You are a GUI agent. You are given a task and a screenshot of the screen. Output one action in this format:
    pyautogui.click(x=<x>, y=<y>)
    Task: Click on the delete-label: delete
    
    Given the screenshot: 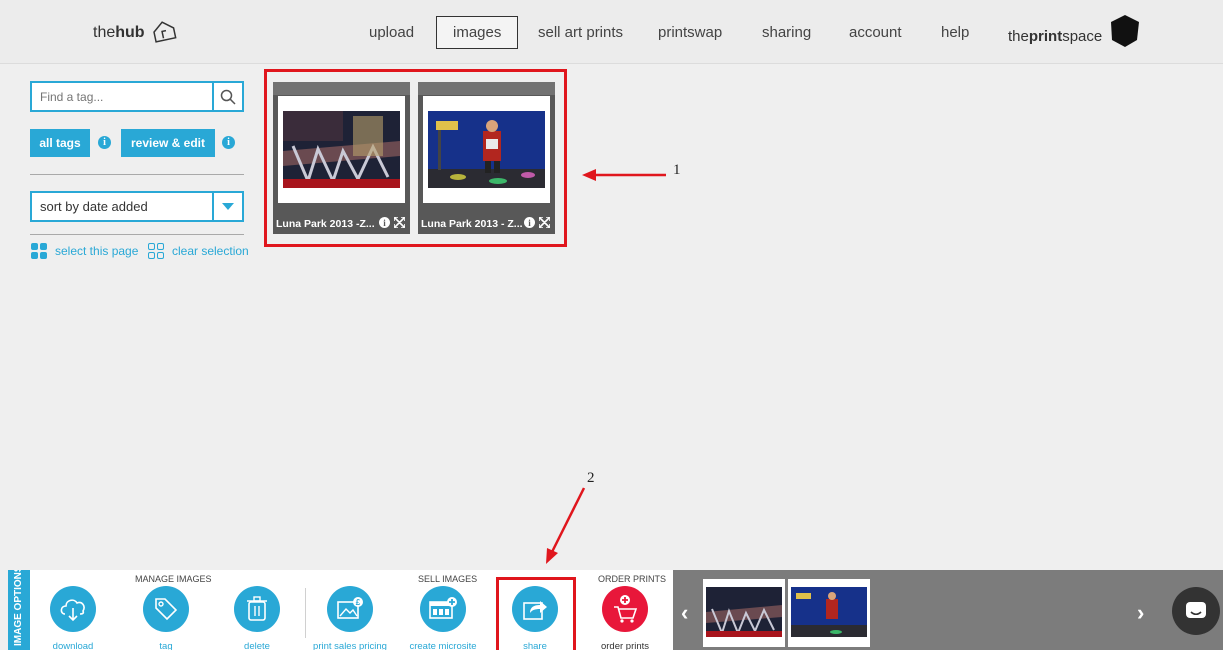 What is the action you would take?
    pyautogui.click(x=257, y=645)
    